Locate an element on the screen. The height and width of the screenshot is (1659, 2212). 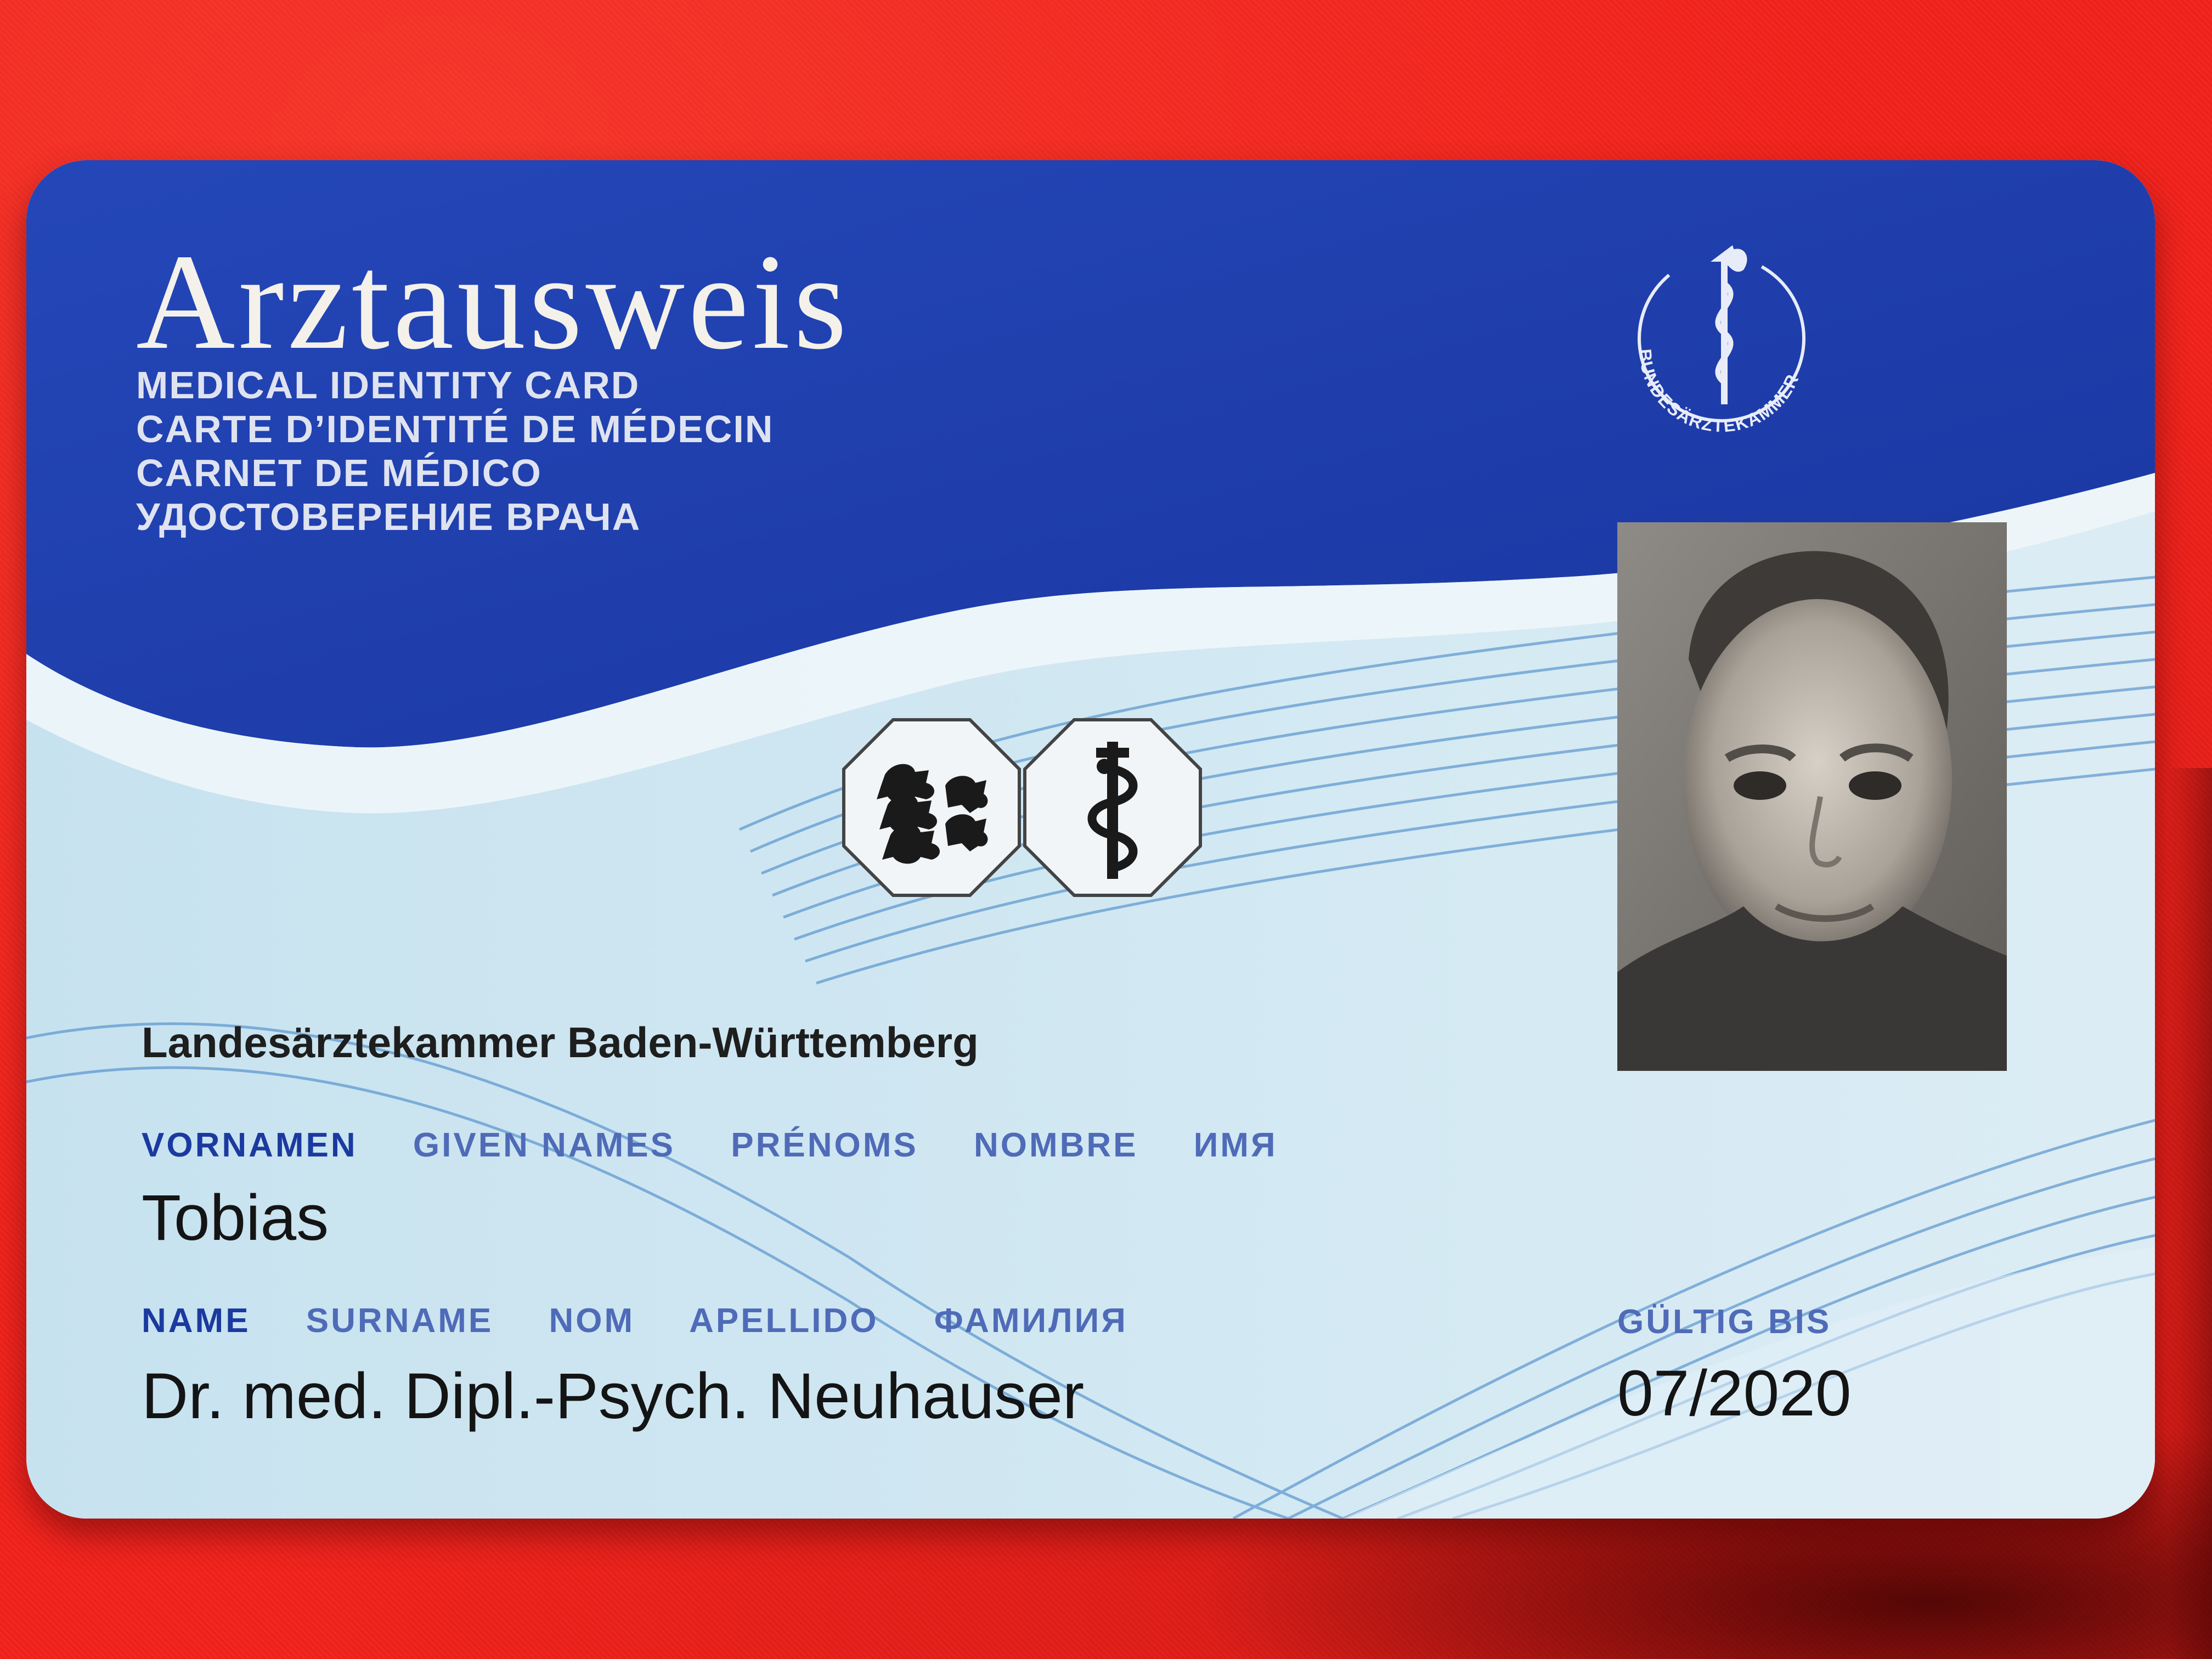
surname-label-row: NAME SURNAME NOM APELLIDO ФАМИЛИЯ is located at coordinates (657, 1321).